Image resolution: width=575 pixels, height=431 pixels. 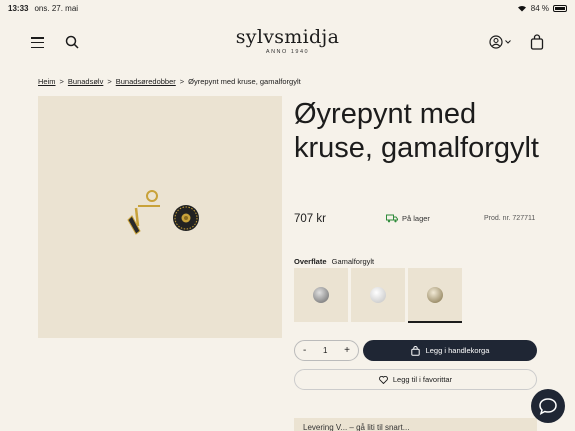 I want to click on stock-status: På lager, so click(x=408, y=218).